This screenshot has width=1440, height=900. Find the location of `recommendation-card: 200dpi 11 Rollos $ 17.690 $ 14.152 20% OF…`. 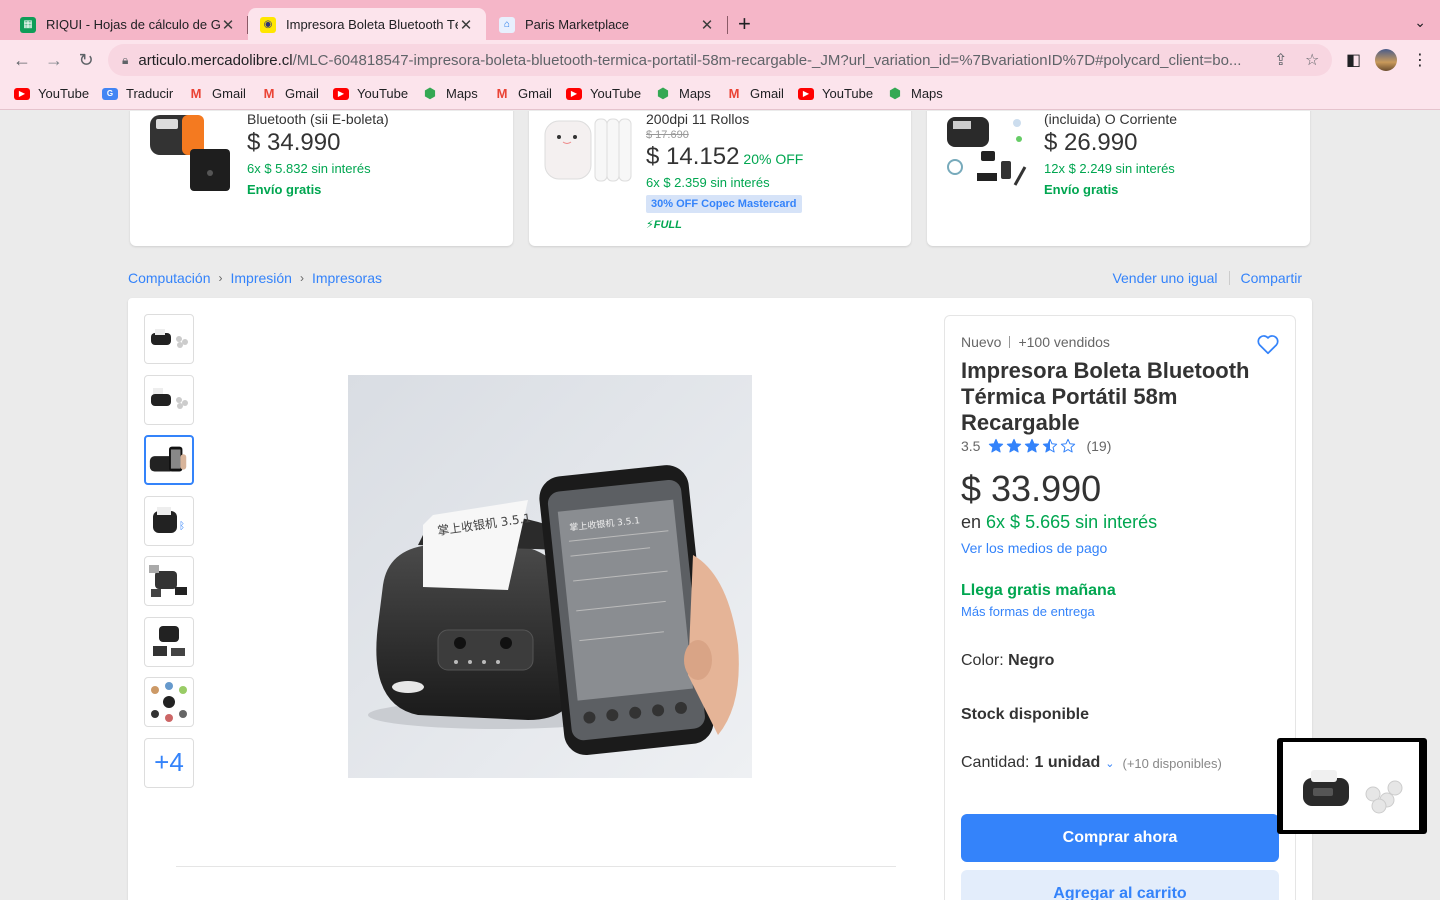

recommendation-card: 200dpi 11 Rollos $ 17.690 $ 14.152 20% OF… is located at coordinates (720, 178).